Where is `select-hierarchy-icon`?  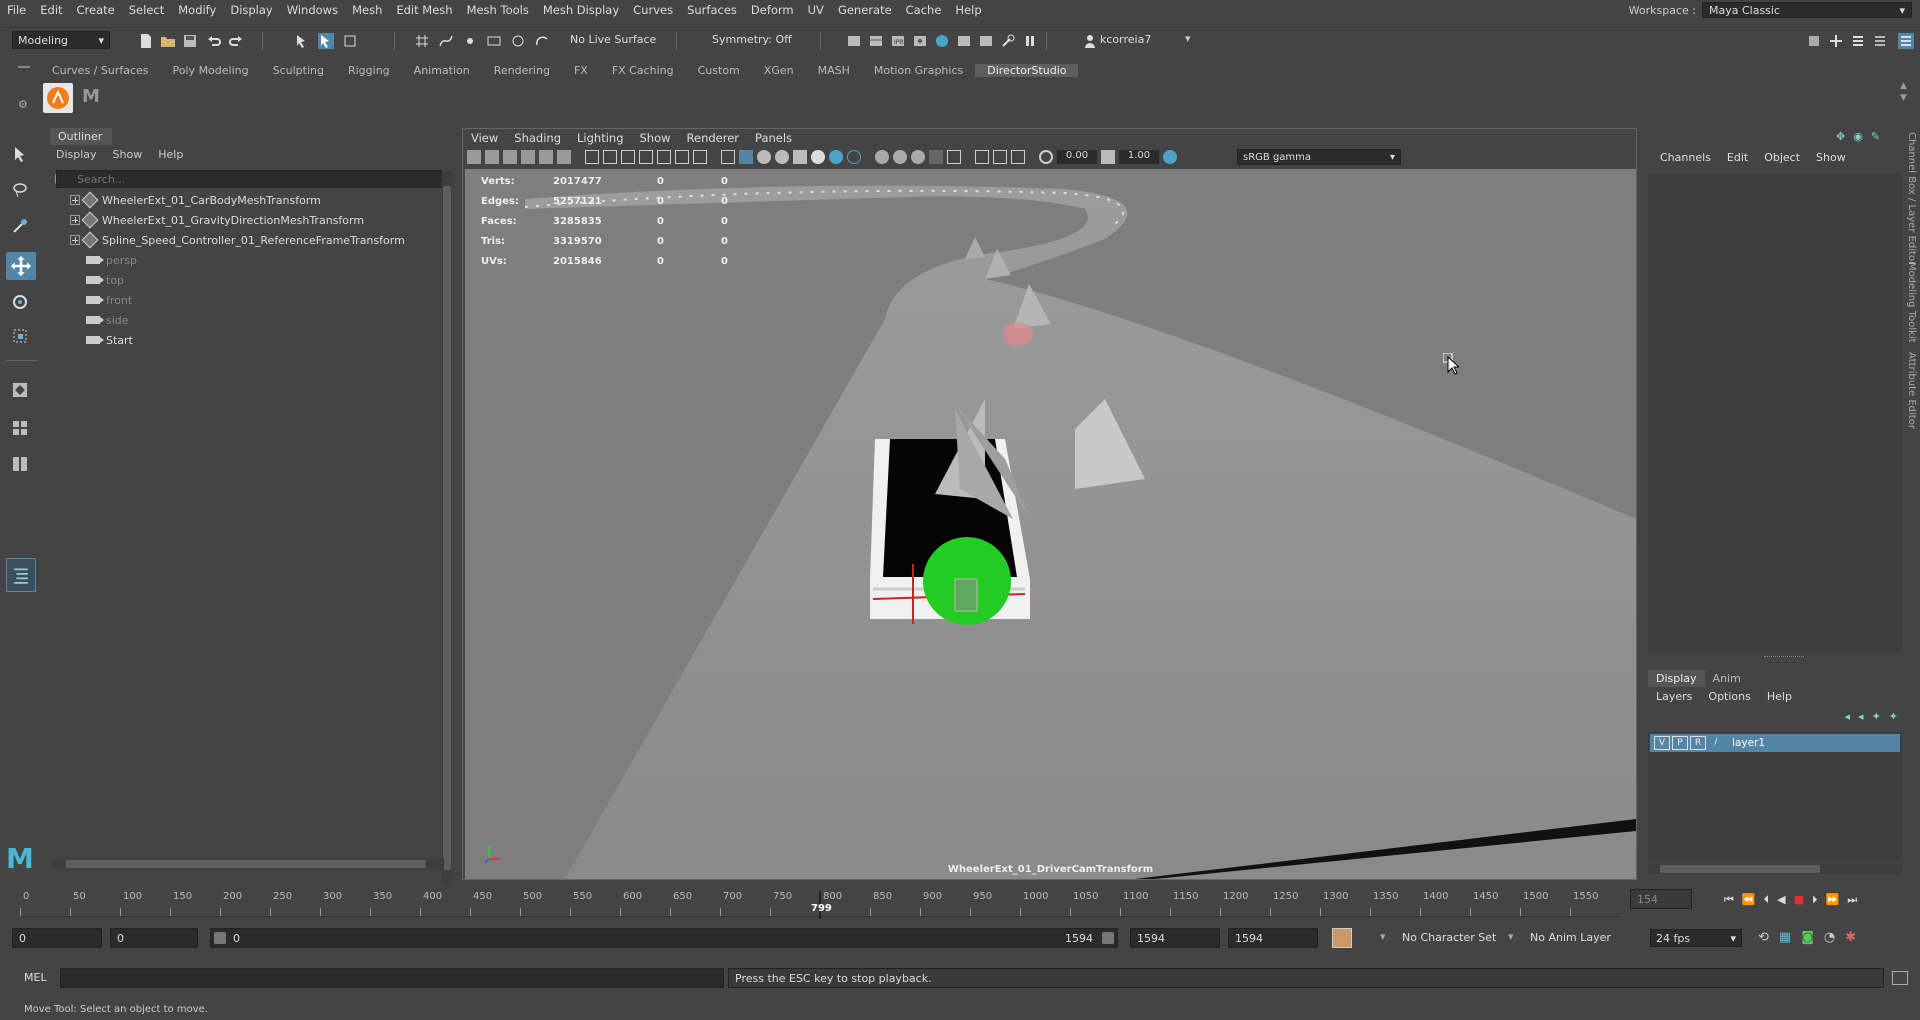 select-hierarchy-icon is located at coordinates (302, 41).